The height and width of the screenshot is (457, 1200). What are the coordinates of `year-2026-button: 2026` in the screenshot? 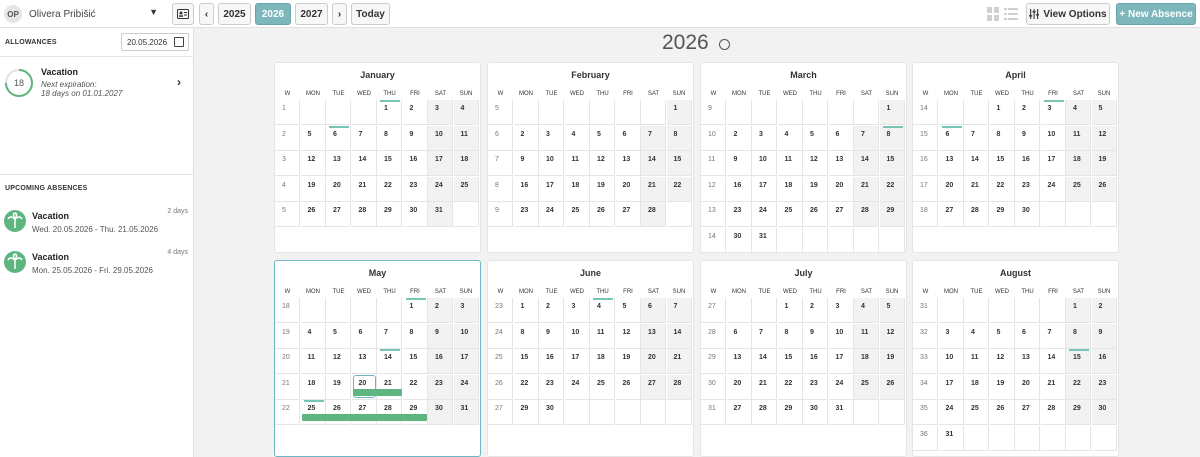 It's located at (273, 14).